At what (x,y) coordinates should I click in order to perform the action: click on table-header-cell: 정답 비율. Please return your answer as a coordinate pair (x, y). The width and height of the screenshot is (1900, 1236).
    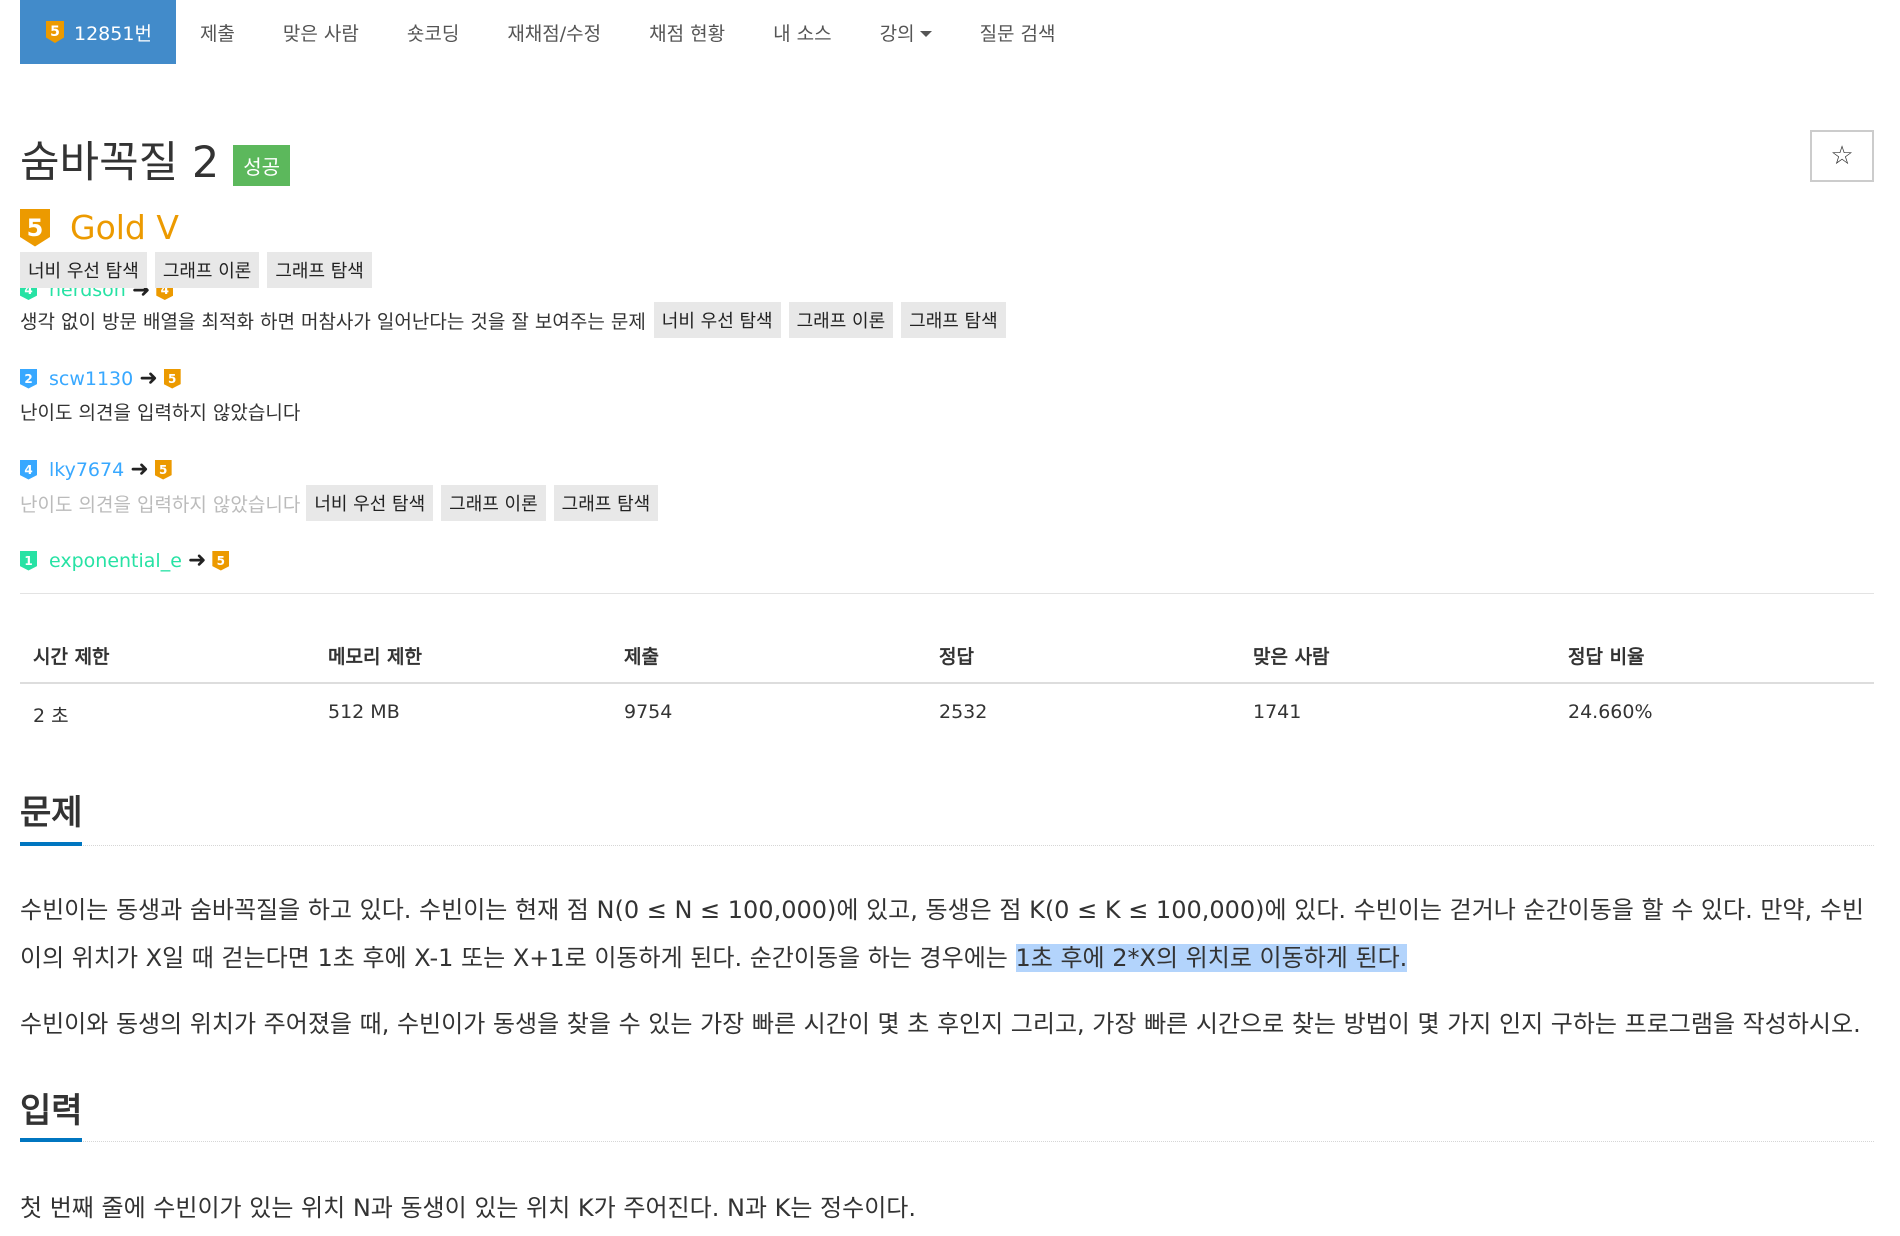
    Looking at the image, I should click on (1606, 657).